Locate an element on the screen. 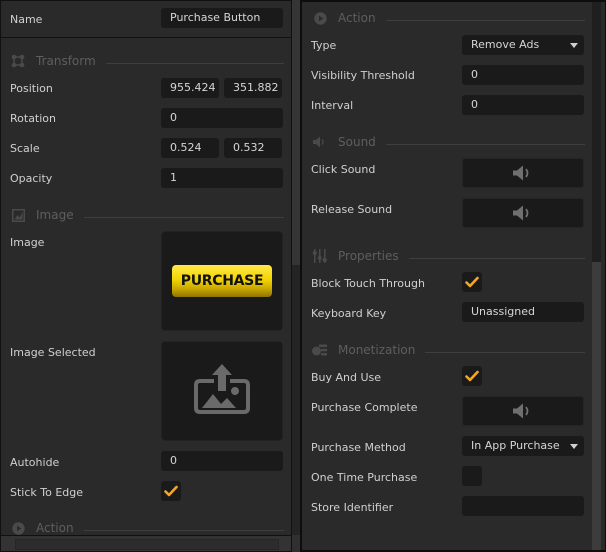 This screenshot has height=552, width=606. section-image: Image is located at coordinates (147, 215).